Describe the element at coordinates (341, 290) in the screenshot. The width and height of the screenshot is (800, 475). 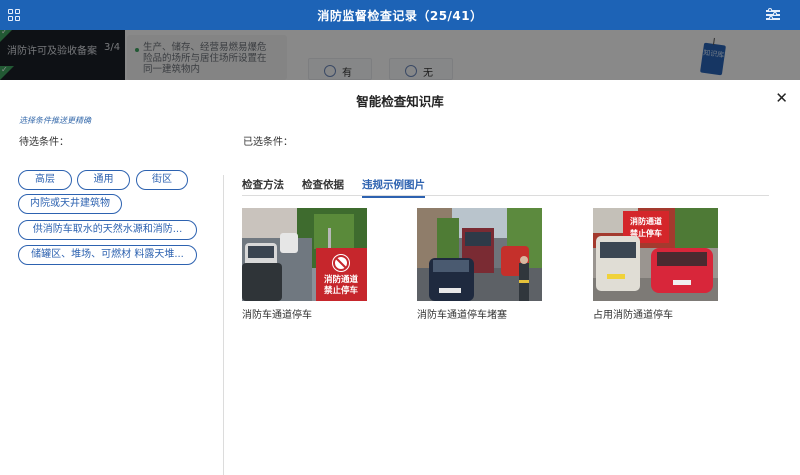
I see `svg-text: 禁止停车` at that location.